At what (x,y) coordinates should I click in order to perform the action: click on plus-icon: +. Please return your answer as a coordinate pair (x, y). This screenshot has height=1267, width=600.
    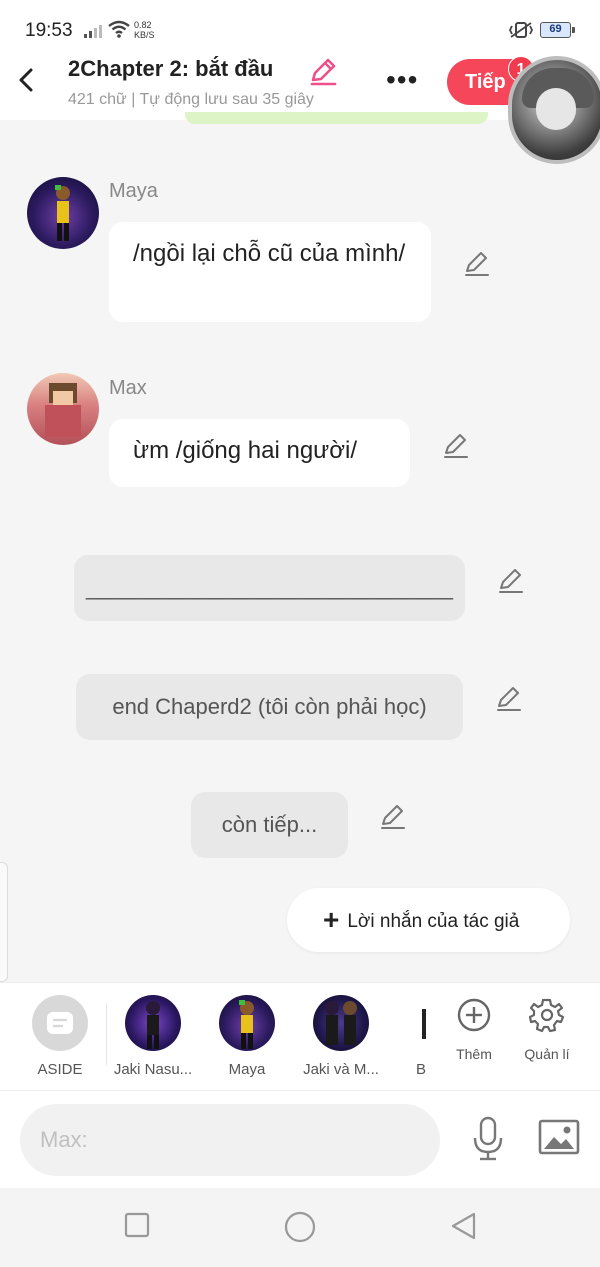
    Looking at the image, I should click on (331, 919).